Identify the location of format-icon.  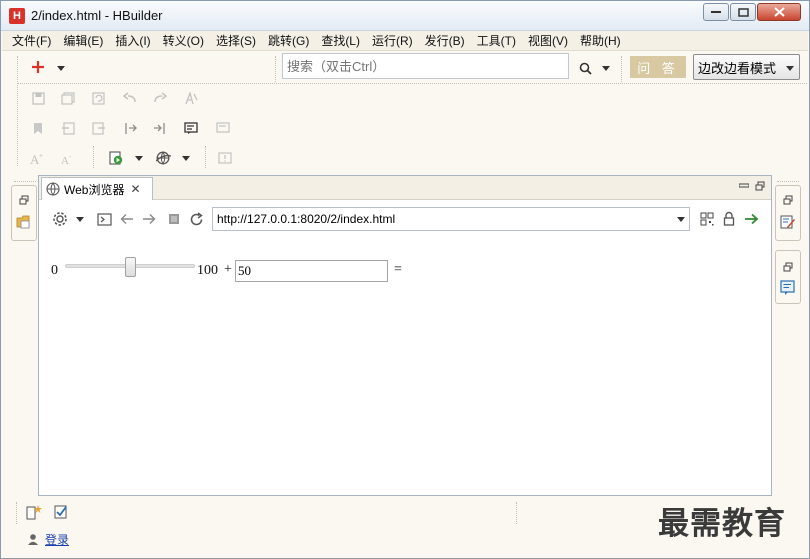
(191, 98).